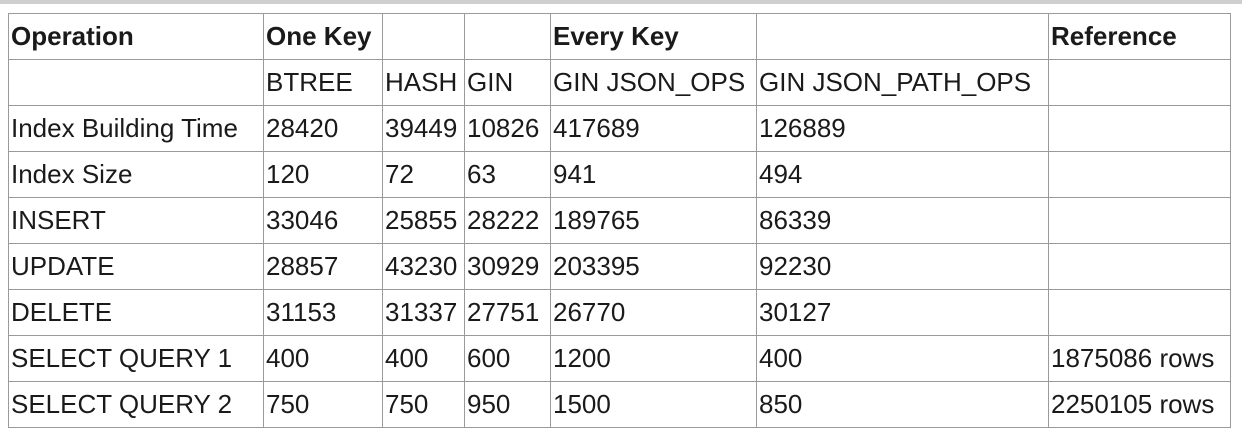 The width and height of the screenshot is (1242, 438). I want to click on value-cell: 850, so click(902, 404).